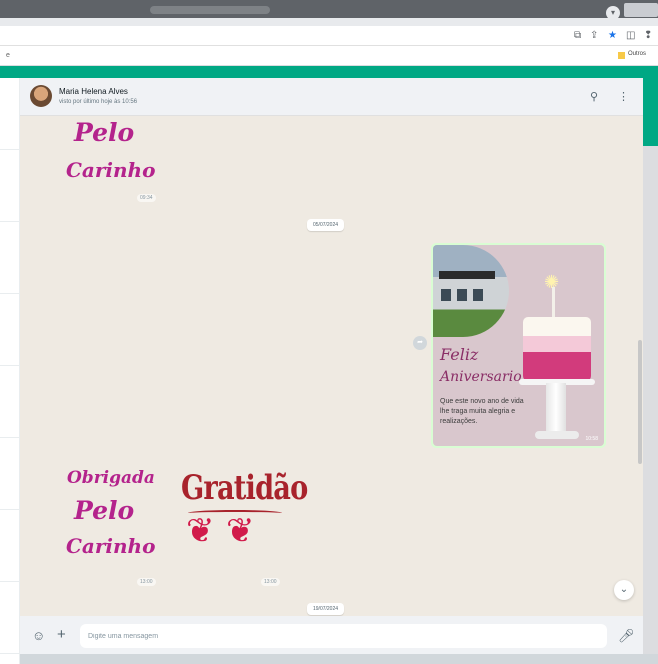 This screenshot has width=658, height=664. Describe the element at coordinates (612, 35) in the screenshot. I see `star-icon: ★` at that location.